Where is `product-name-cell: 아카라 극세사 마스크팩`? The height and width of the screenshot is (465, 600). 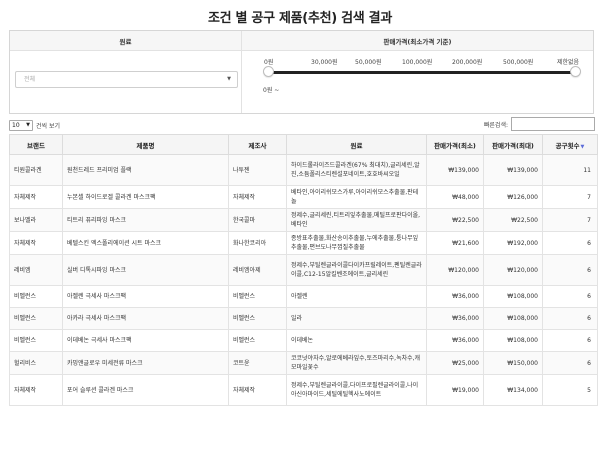
product-name-cell: 아카라 극세사 마스크팩 is located at coordinates (145, 318).